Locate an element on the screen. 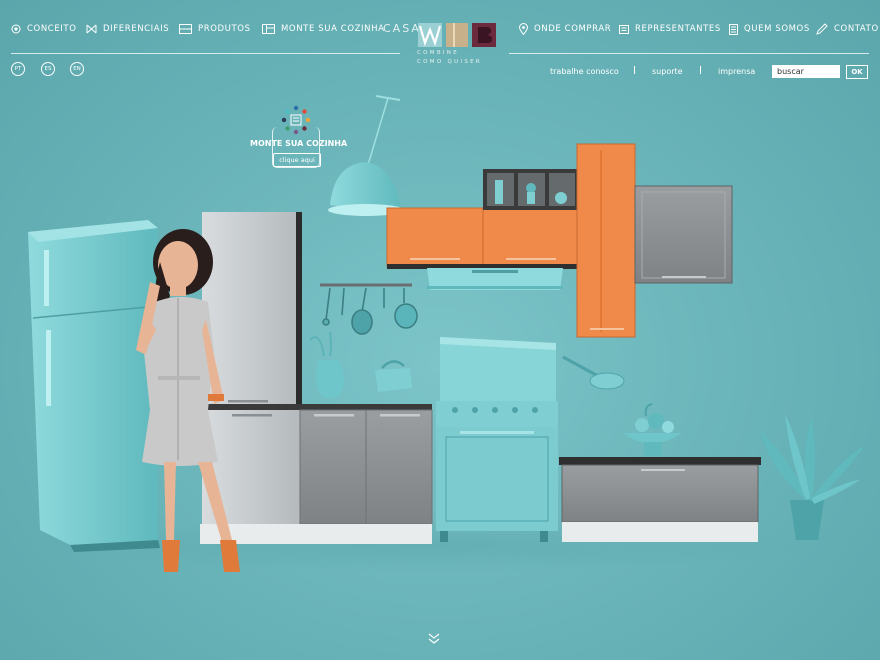 This screenshot has width=880, height=660. refrigerator is located at coordinates (94, 386).